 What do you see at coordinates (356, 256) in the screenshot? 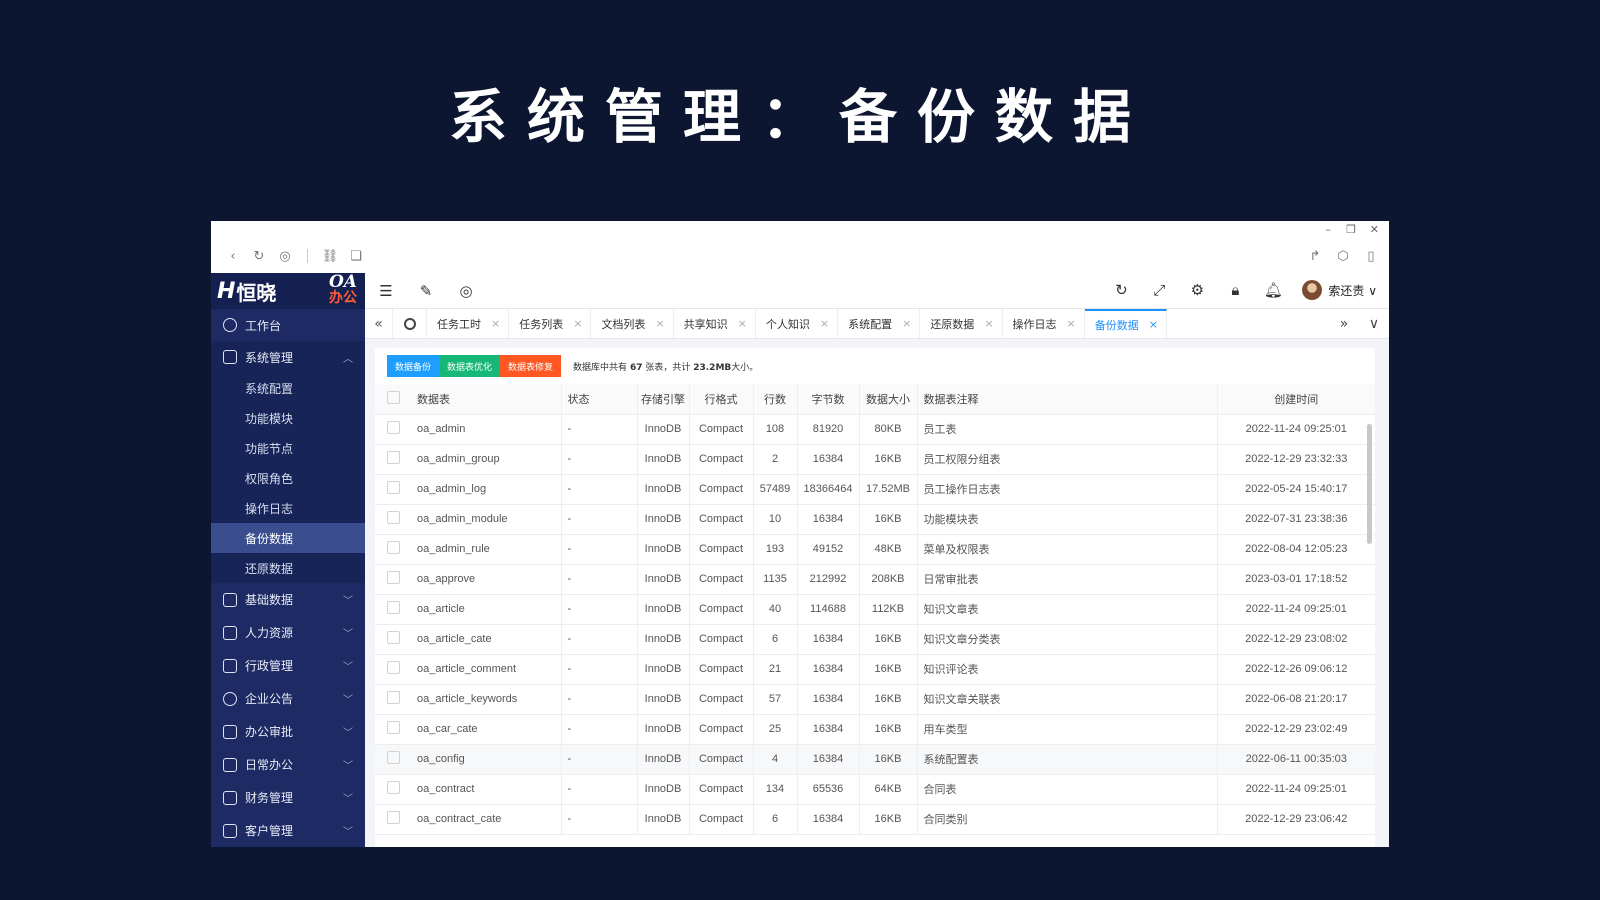
I see `copy-window-icon: ❏` at bounding box center [356, 256].